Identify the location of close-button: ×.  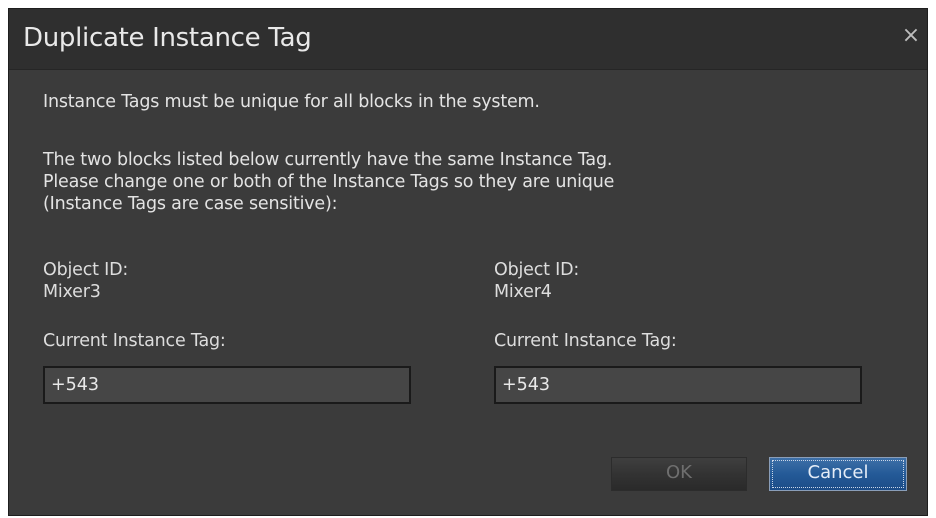
(911, 36).